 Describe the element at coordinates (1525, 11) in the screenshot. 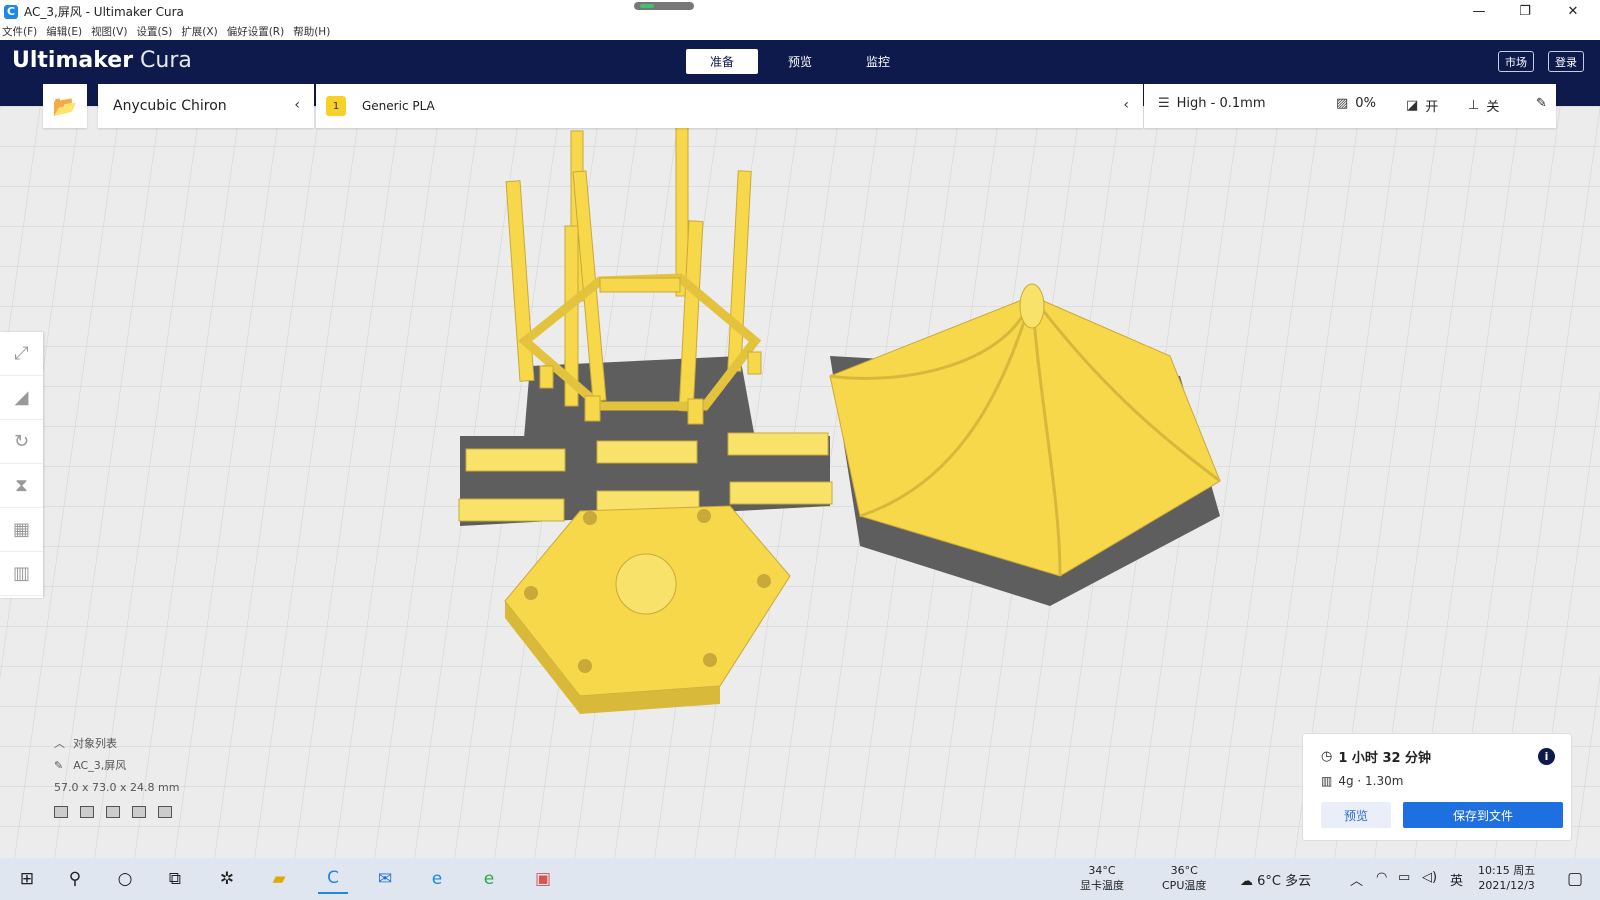

I see `restore-button: ❐` at that location.